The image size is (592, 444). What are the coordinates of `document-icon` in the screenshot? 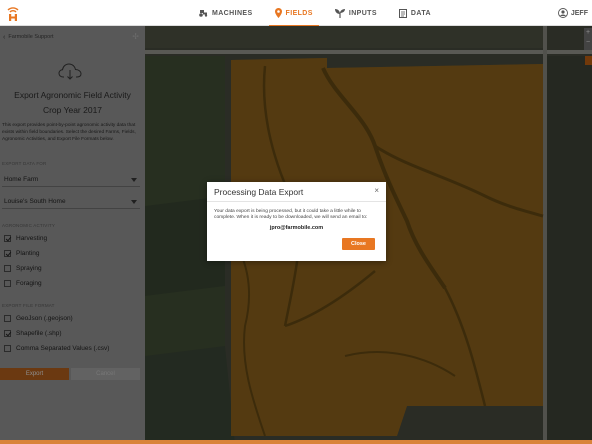 It's located at (402, 13).